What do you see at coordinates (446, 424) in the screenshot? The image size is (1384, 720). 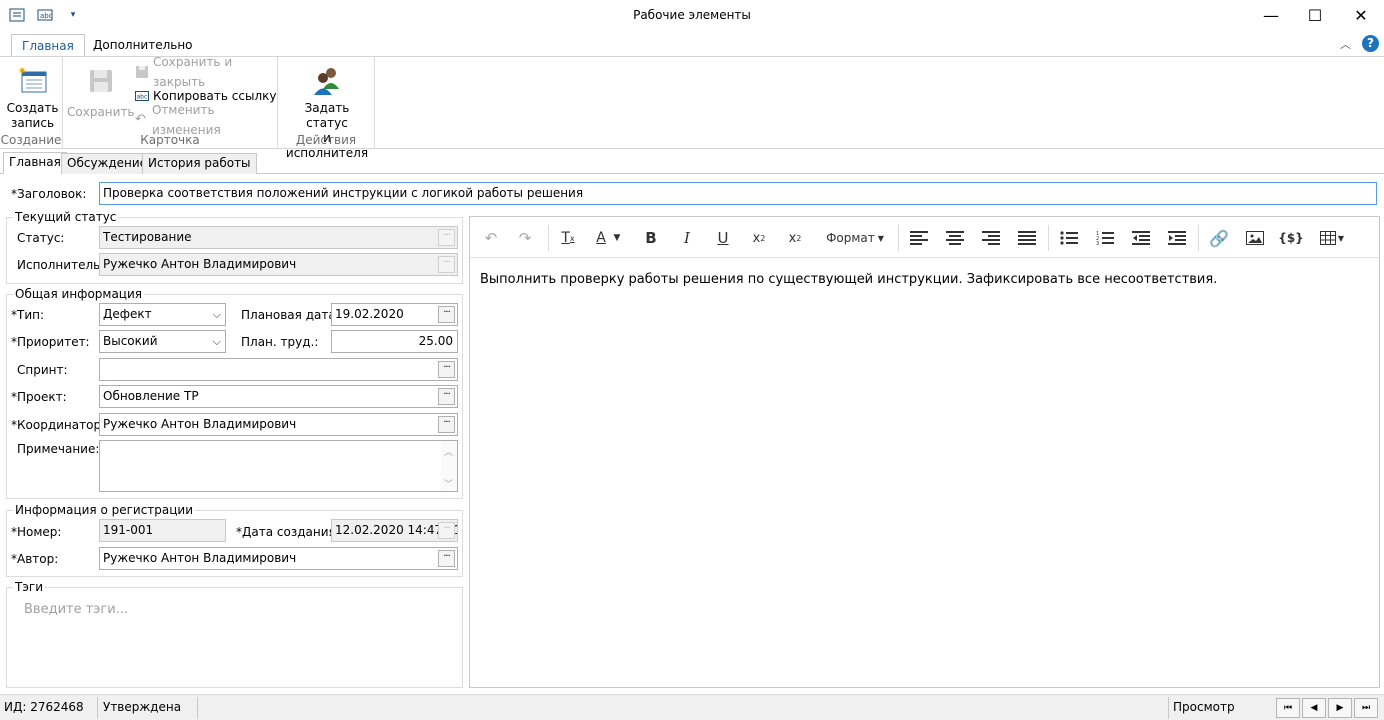 I see `coordinator-lookup-button: ···` at bounding box center [446, 424].